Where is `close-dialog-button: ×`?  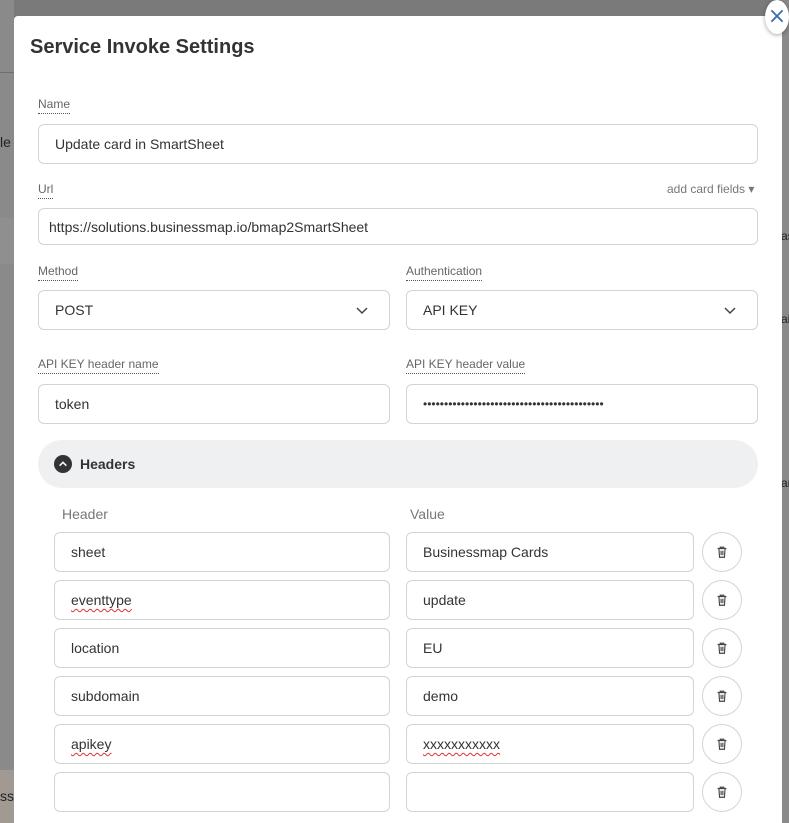
close-dialog-button: × is located at coordinates (777, 17).